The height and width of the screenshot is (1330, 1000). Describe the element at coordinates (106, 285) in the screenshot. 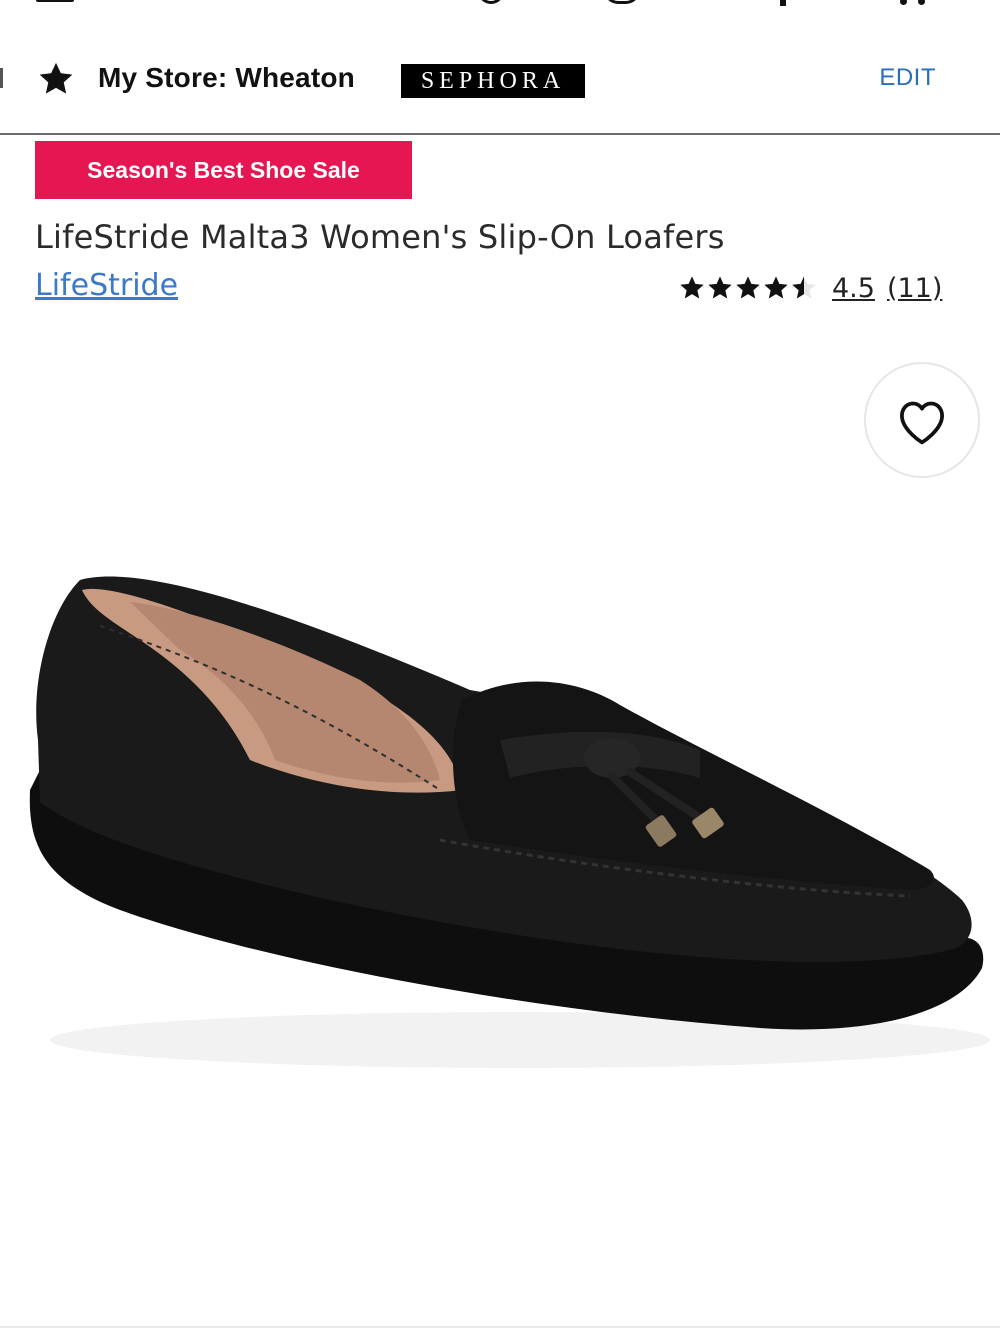

I see `brand-link: LifeStride` at that location.